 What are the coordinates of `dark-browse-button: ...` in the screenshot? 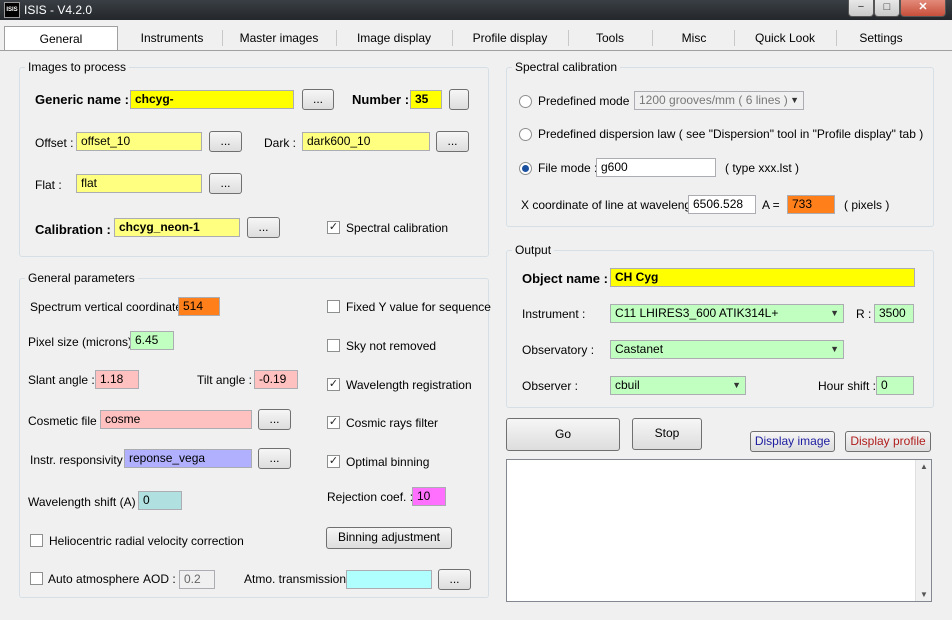 It's located at (452, 141).